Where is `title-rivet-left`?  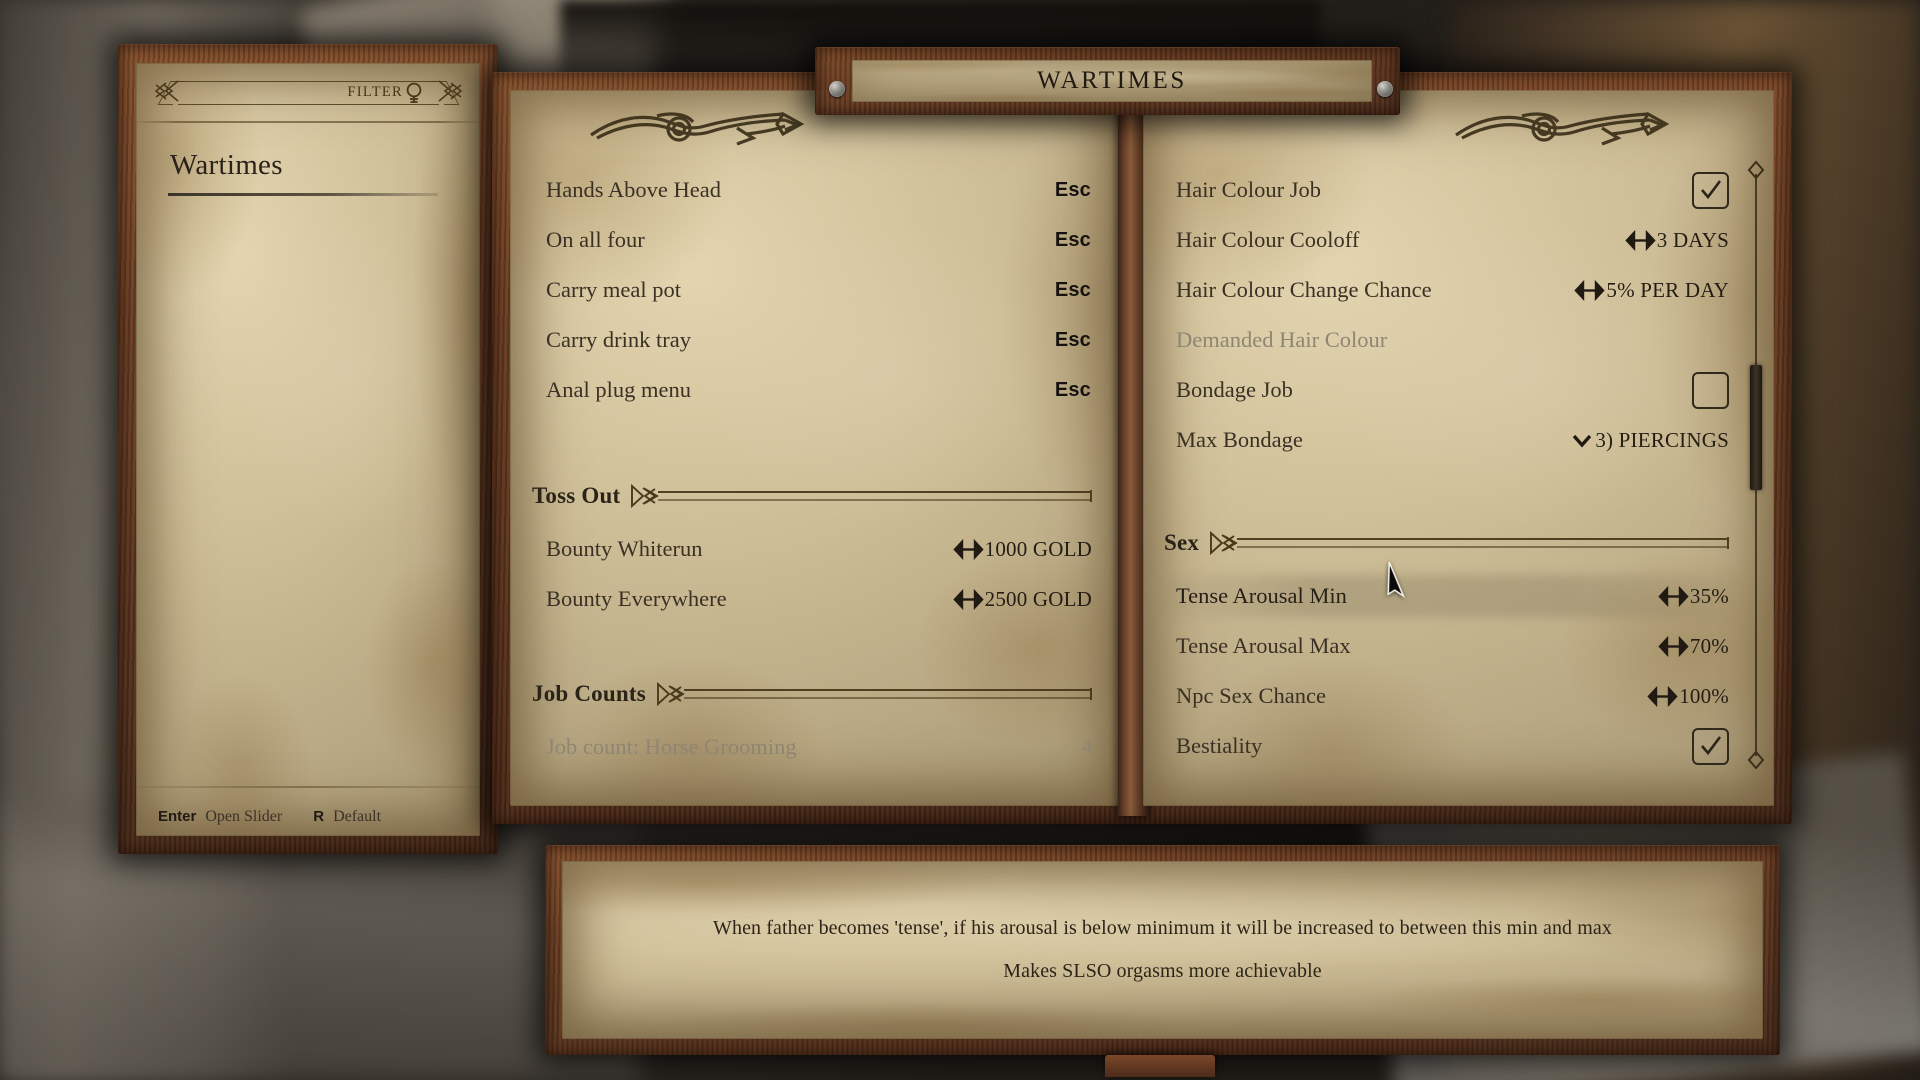 title-rivet-left is located at coordinates (837, 89).